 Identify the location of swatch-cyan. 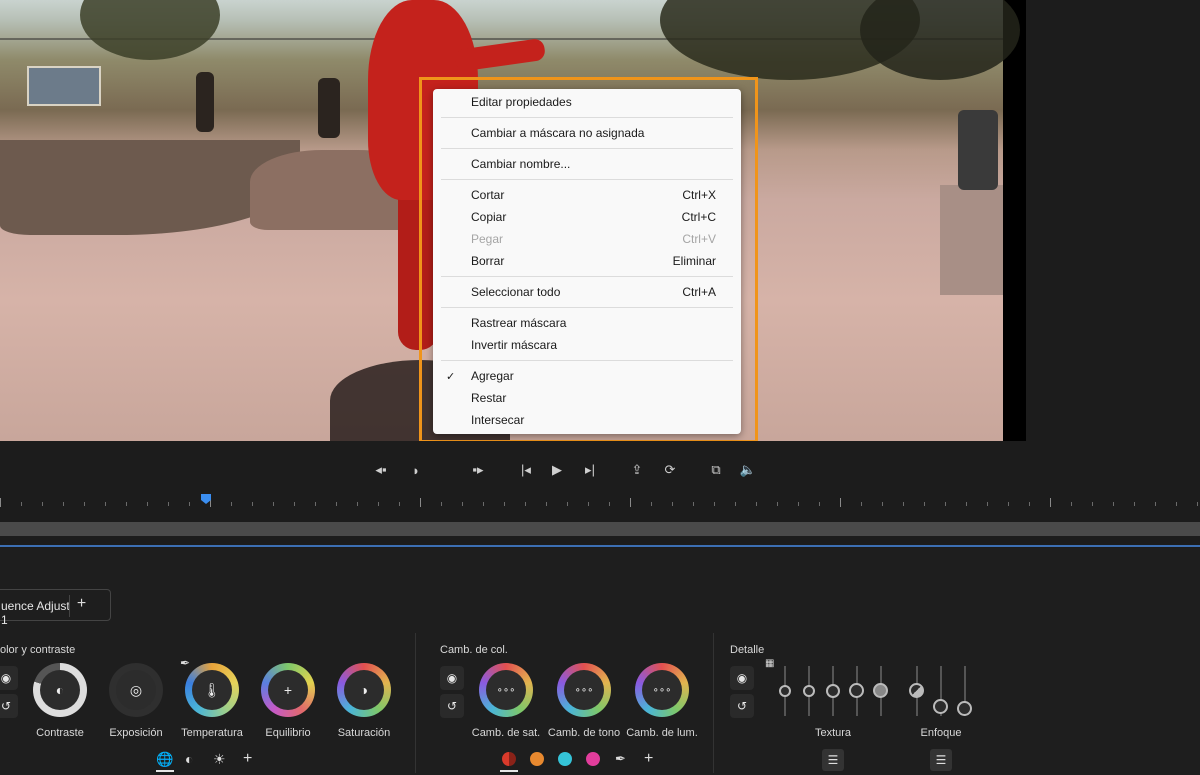
(565, 759).